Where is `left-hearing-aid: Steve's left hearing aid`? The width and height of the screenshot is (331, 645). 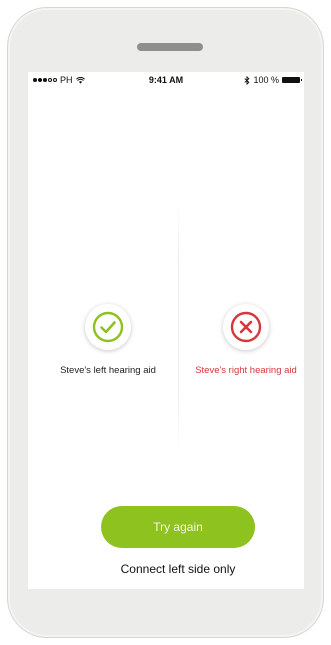 left-hearing-aid: Steve's left hearing aid is located at coordinates (108, 341).